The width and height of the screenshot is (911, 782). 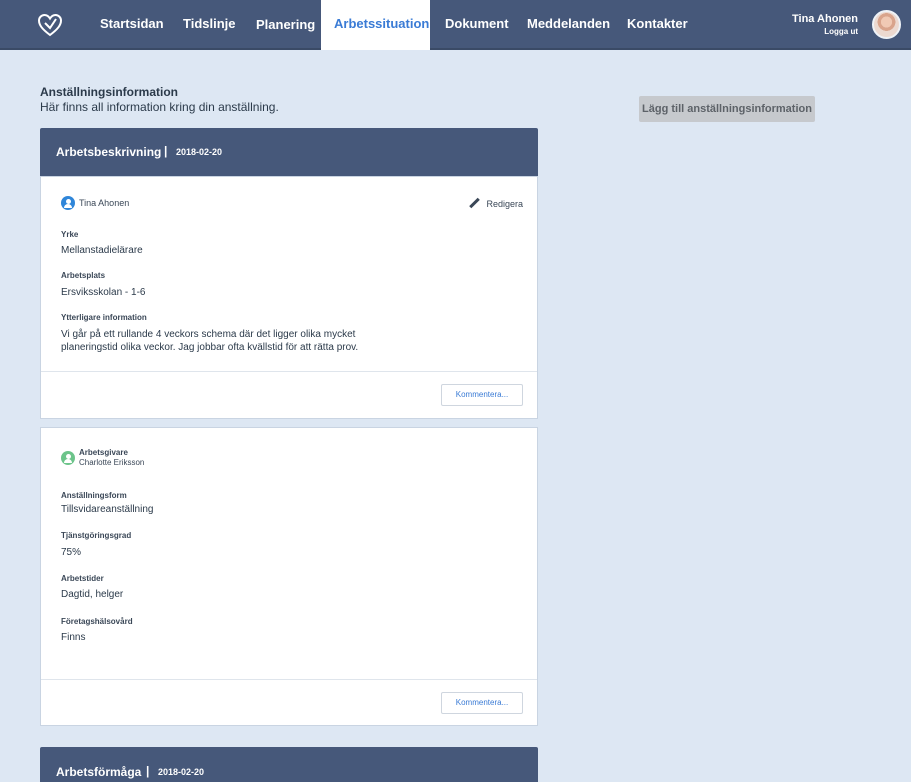 I want to click on field-value-arbetstider: Dagtid, helger, so click(x=92, y=594).